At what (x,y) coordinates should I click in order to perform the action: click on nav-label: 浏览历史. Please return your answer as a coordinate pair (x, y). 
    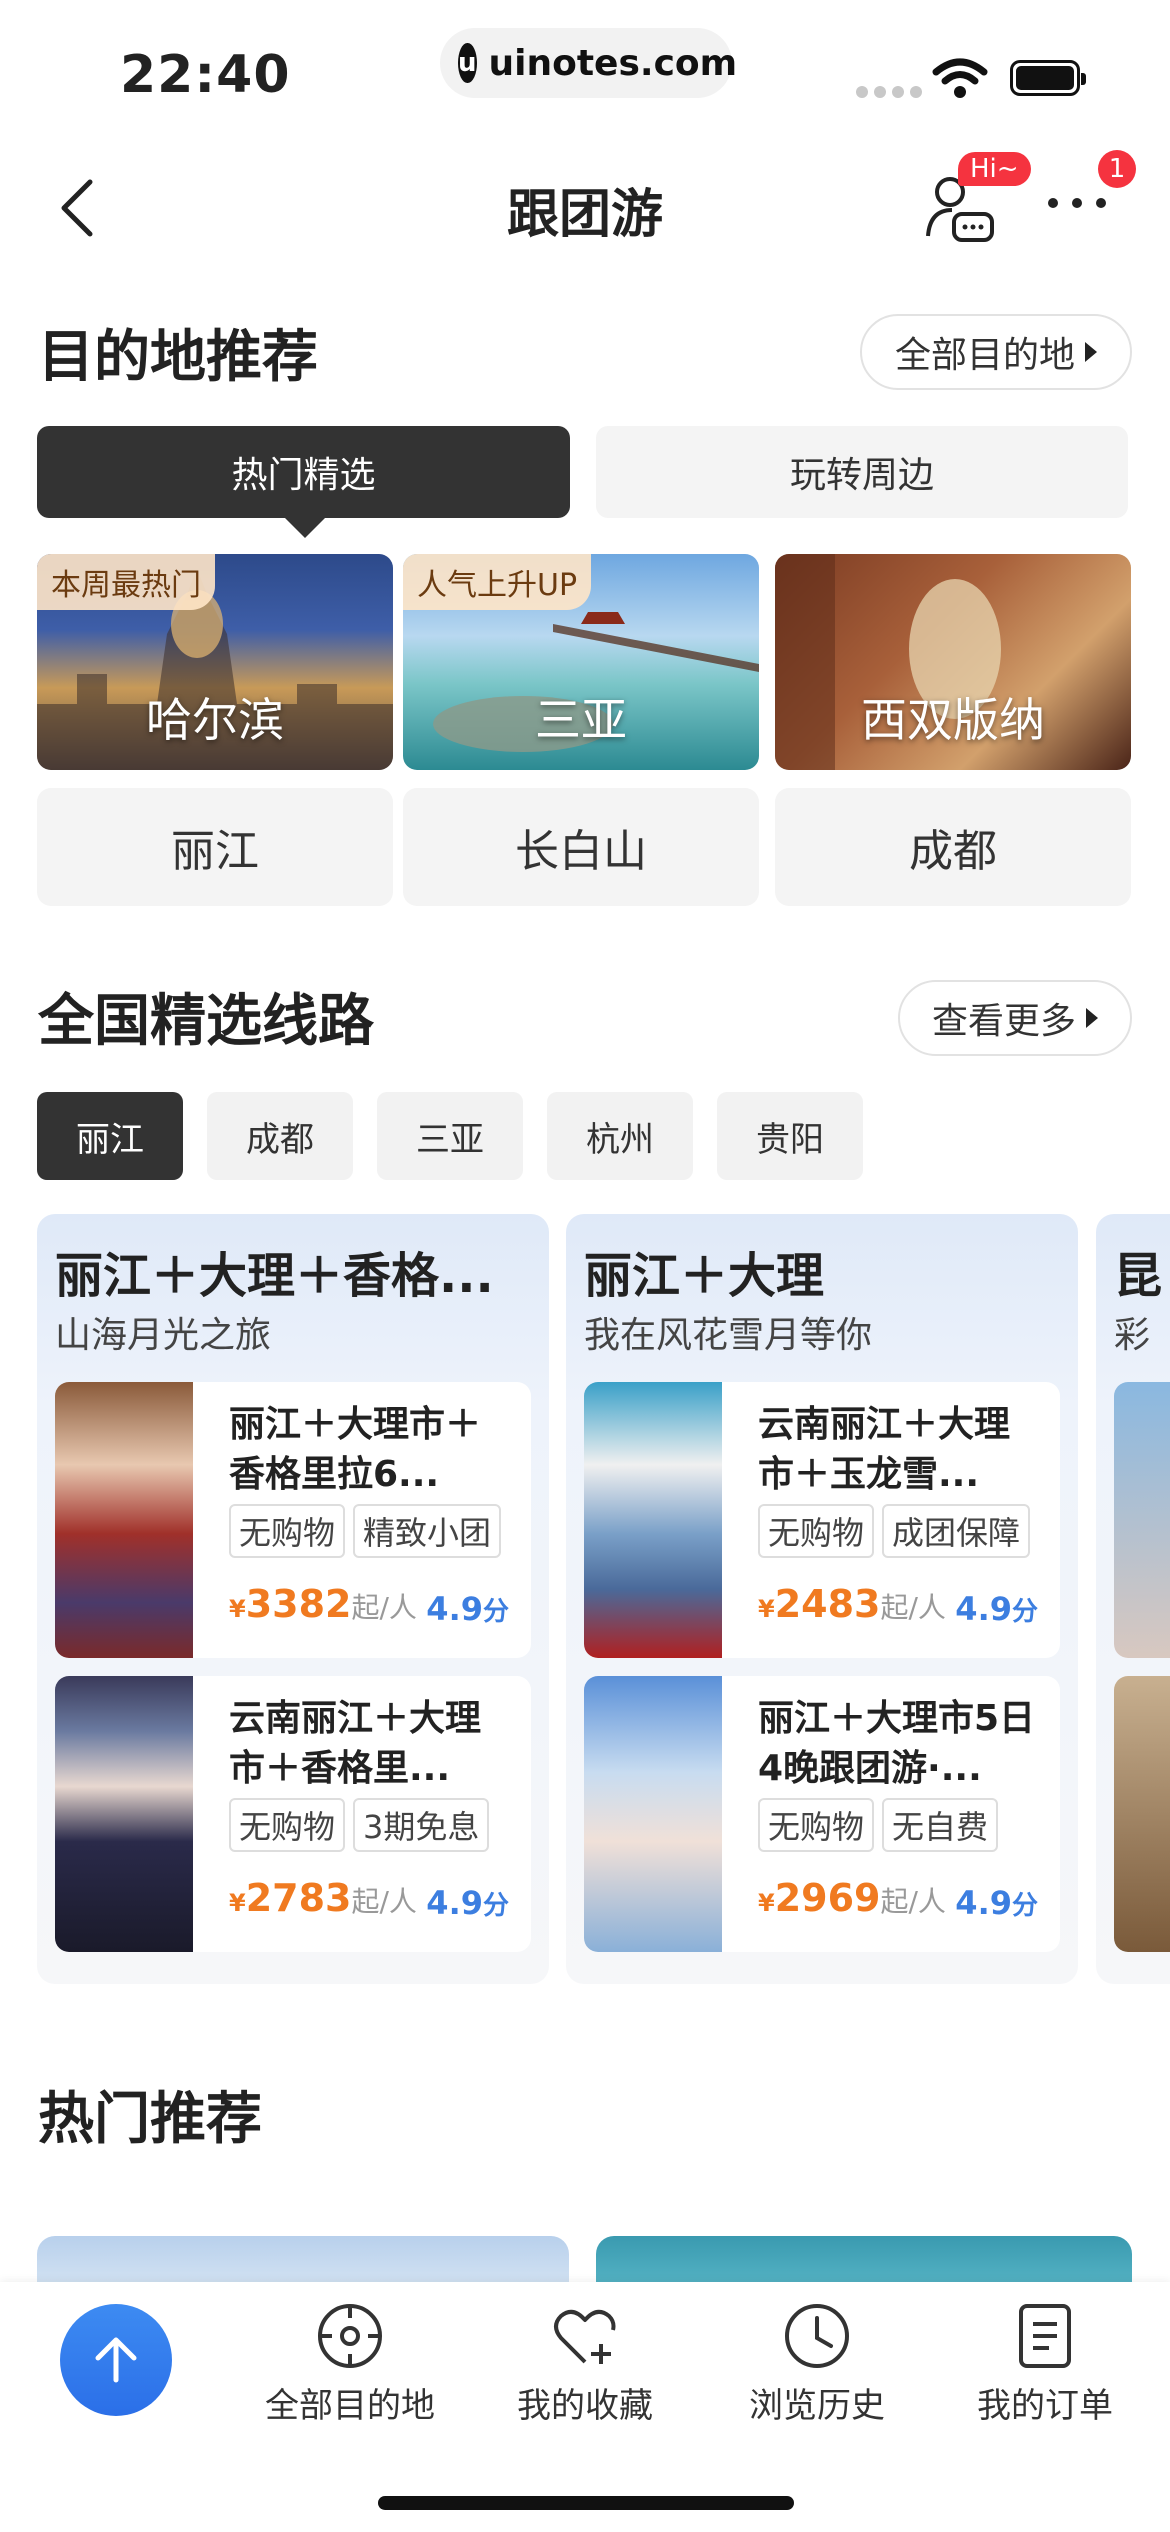
    Looking at the image, I should click on (817, 2406).